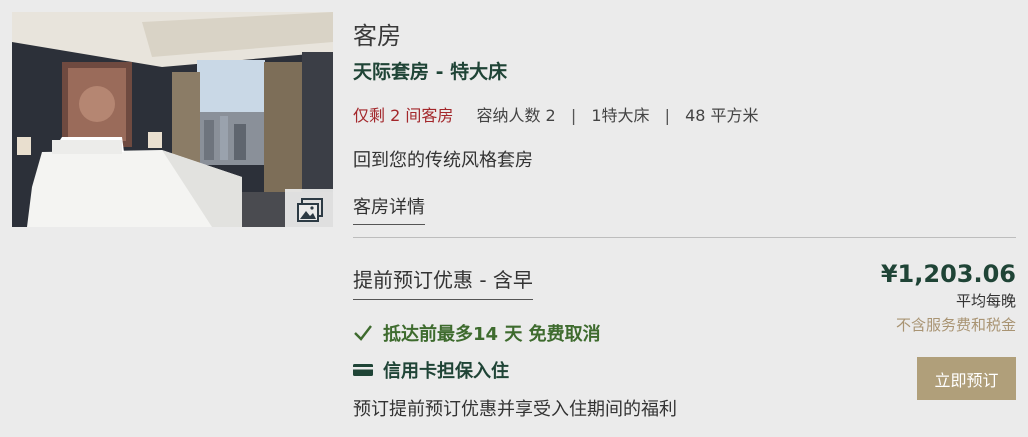  What do you see at coordinates (492, 334) in the screenshot?
I see `cancellation-text: 抵达前最多14 天 免费取消` at bounding box center [492, 334].